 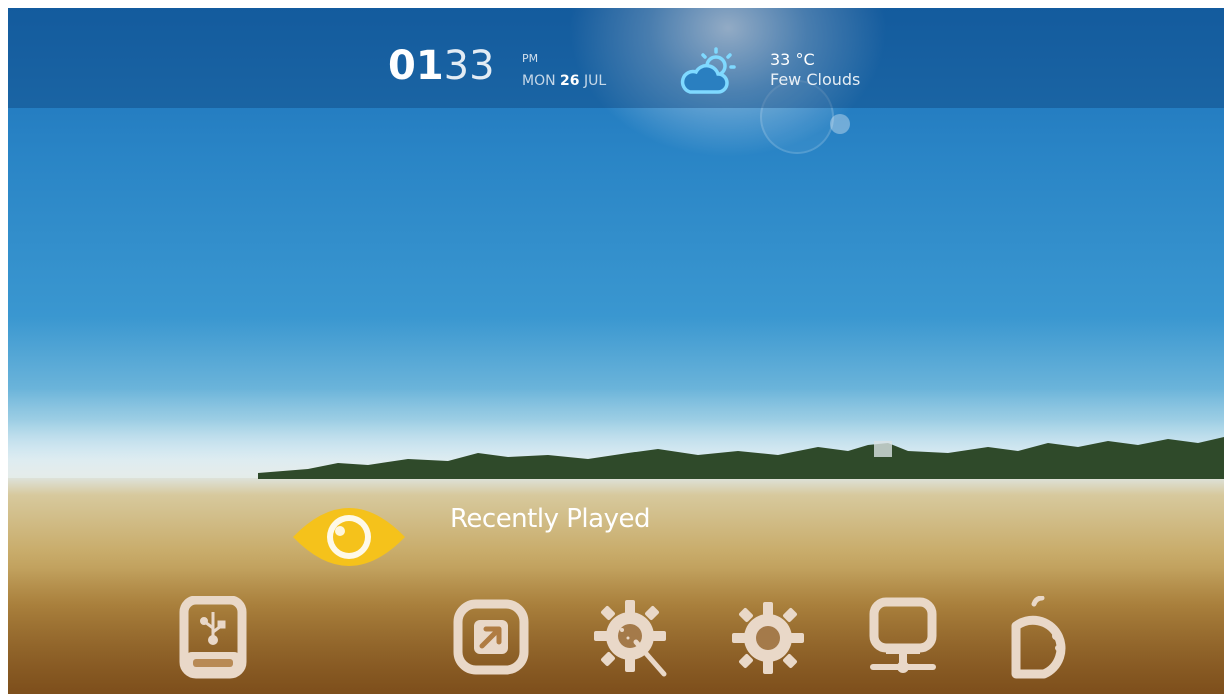 What do you see at coordinates (349, 537) in the screenshot?
I see `eye-icon` at bounding box center [349, 537].